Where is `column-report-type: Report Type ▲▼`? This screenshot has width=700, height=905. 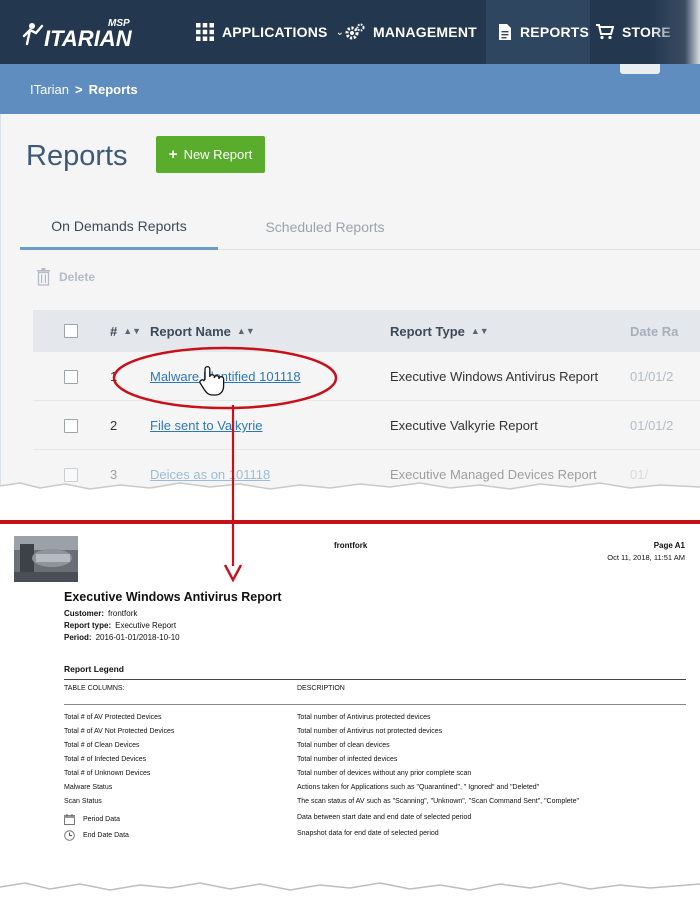 column-report-type: Report Type ▲▼ is located at coordinates (439, 331).